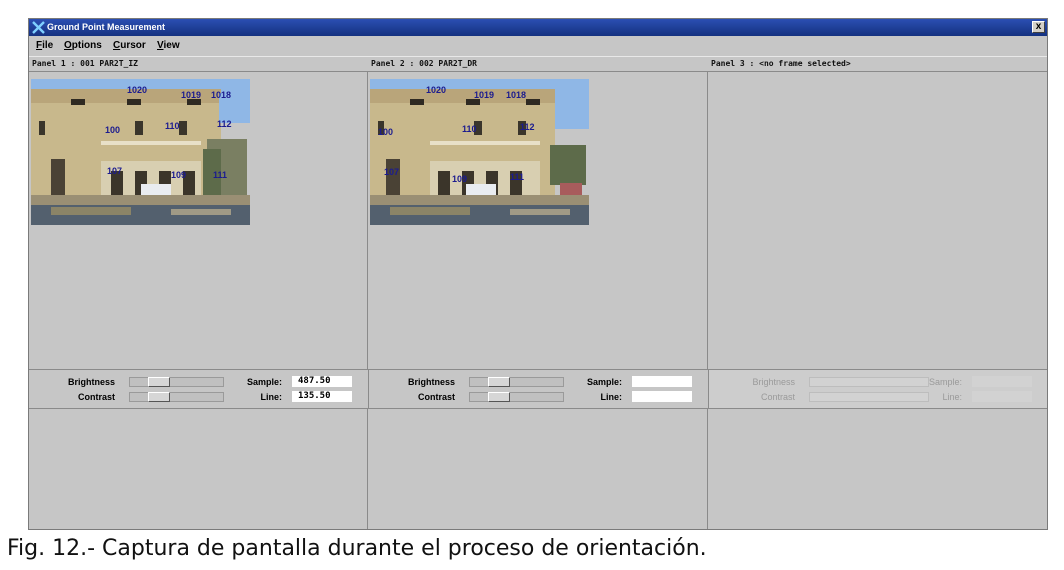 This screenshot has height=570, width=1064. Describe the element at coordinates (1038, 27) in the screenshot. I see `close-icon: x` at that location.